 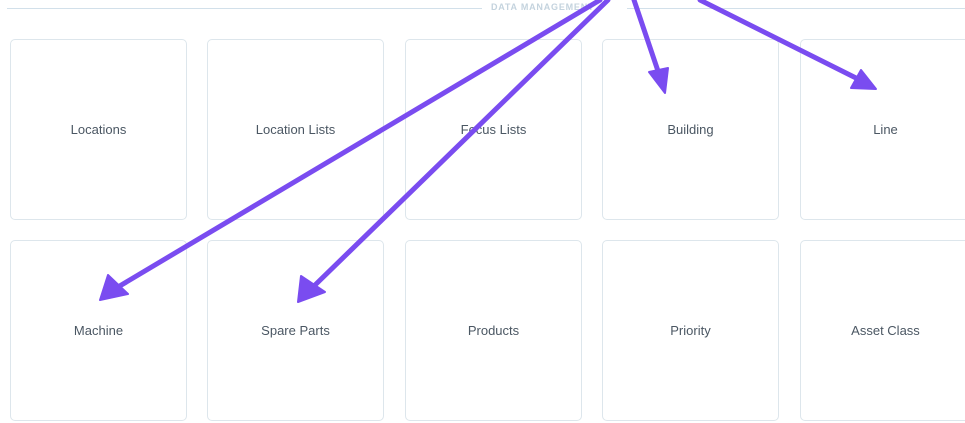 What do you see at coordinates (543, 7) in the screenshot?
I see `section-title: DATA MANAGEMENT` at bounding box center [543, 7].